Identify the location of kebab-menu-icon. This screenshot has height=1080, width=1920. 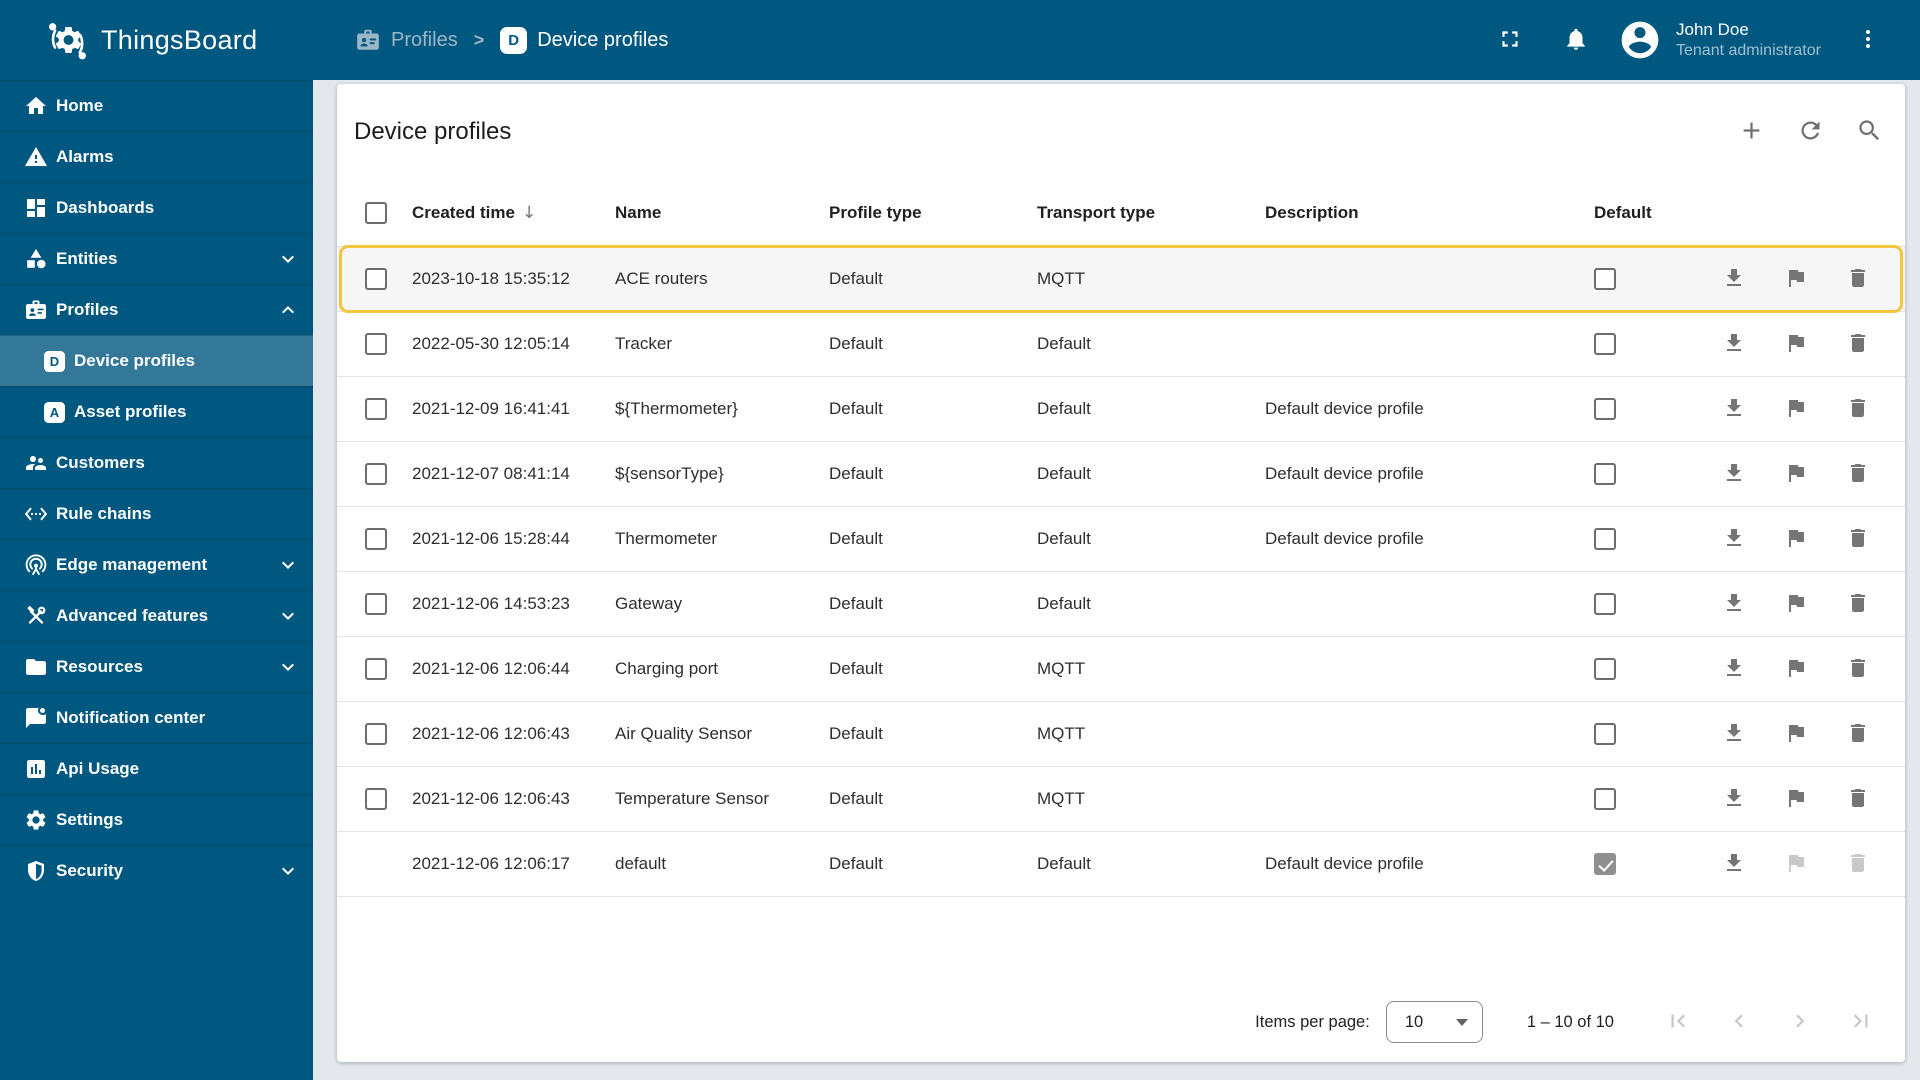
(1868, 40).